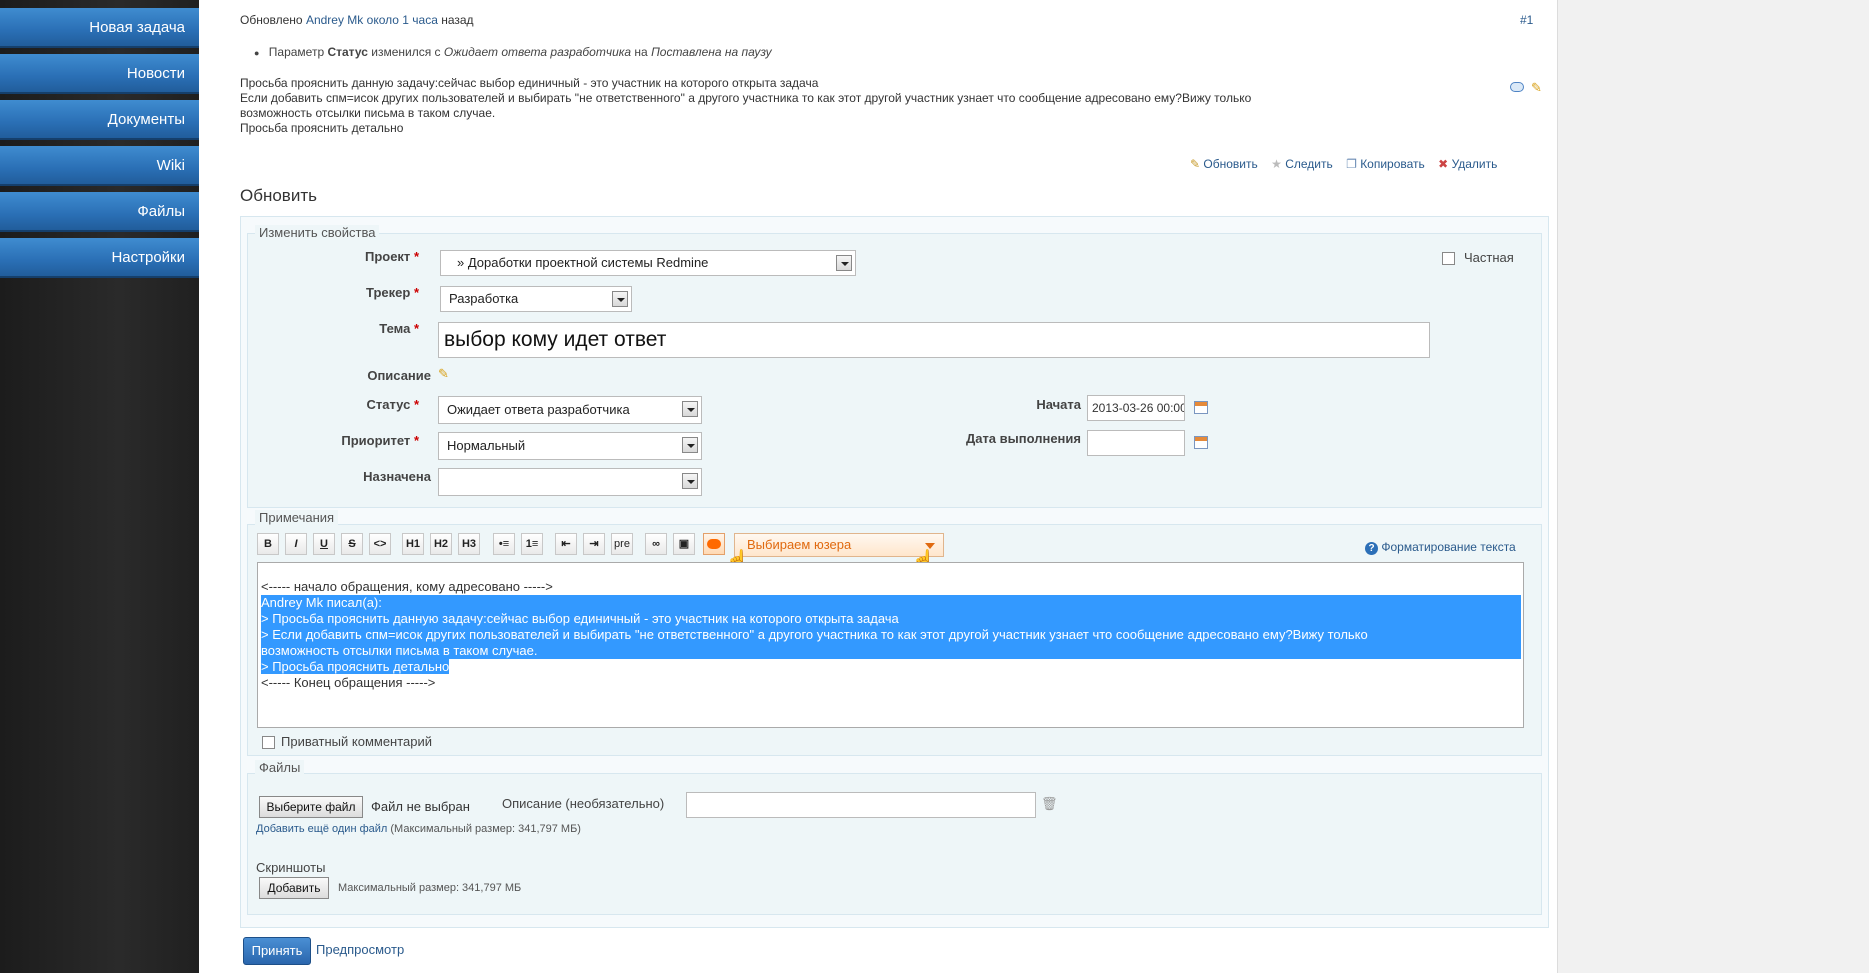  Describe the element at coordinates (469, 544) in the screenshot. I see `heading3-button: H3` at that location.